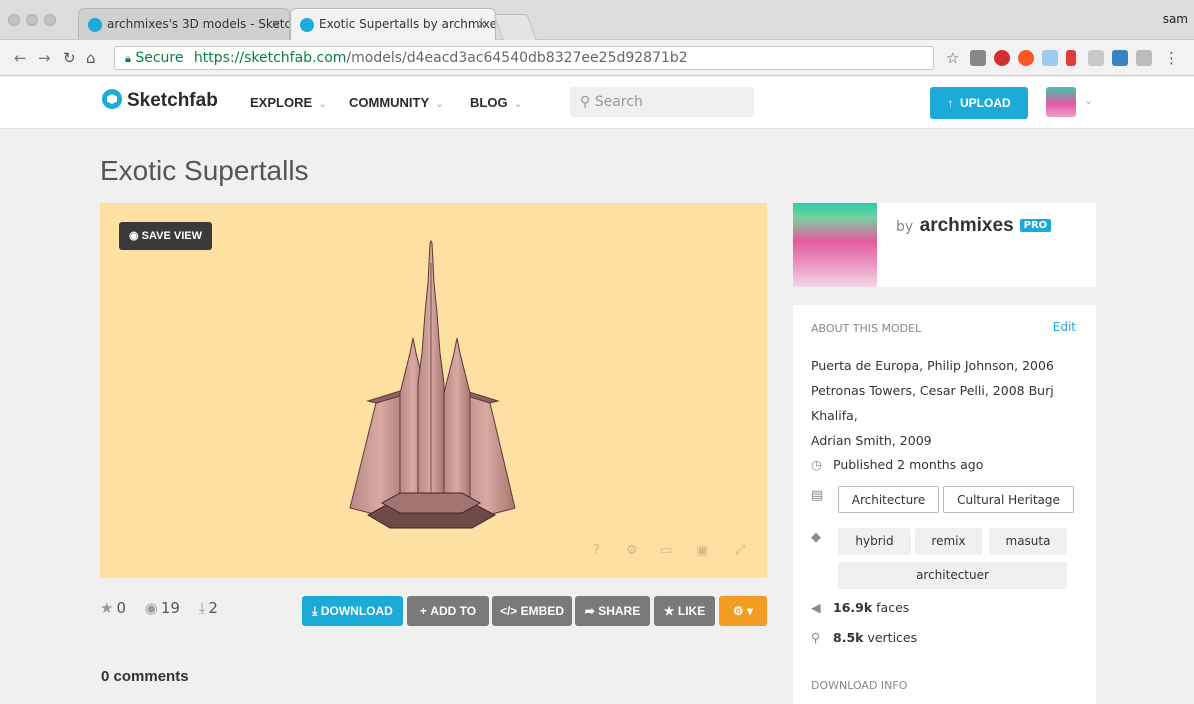 The image size is (1194, 704). What do you see at coordinates (1120, 58) in the screenshot?
I see `extension-arrow-icon` at bounding box center [1120, 58].